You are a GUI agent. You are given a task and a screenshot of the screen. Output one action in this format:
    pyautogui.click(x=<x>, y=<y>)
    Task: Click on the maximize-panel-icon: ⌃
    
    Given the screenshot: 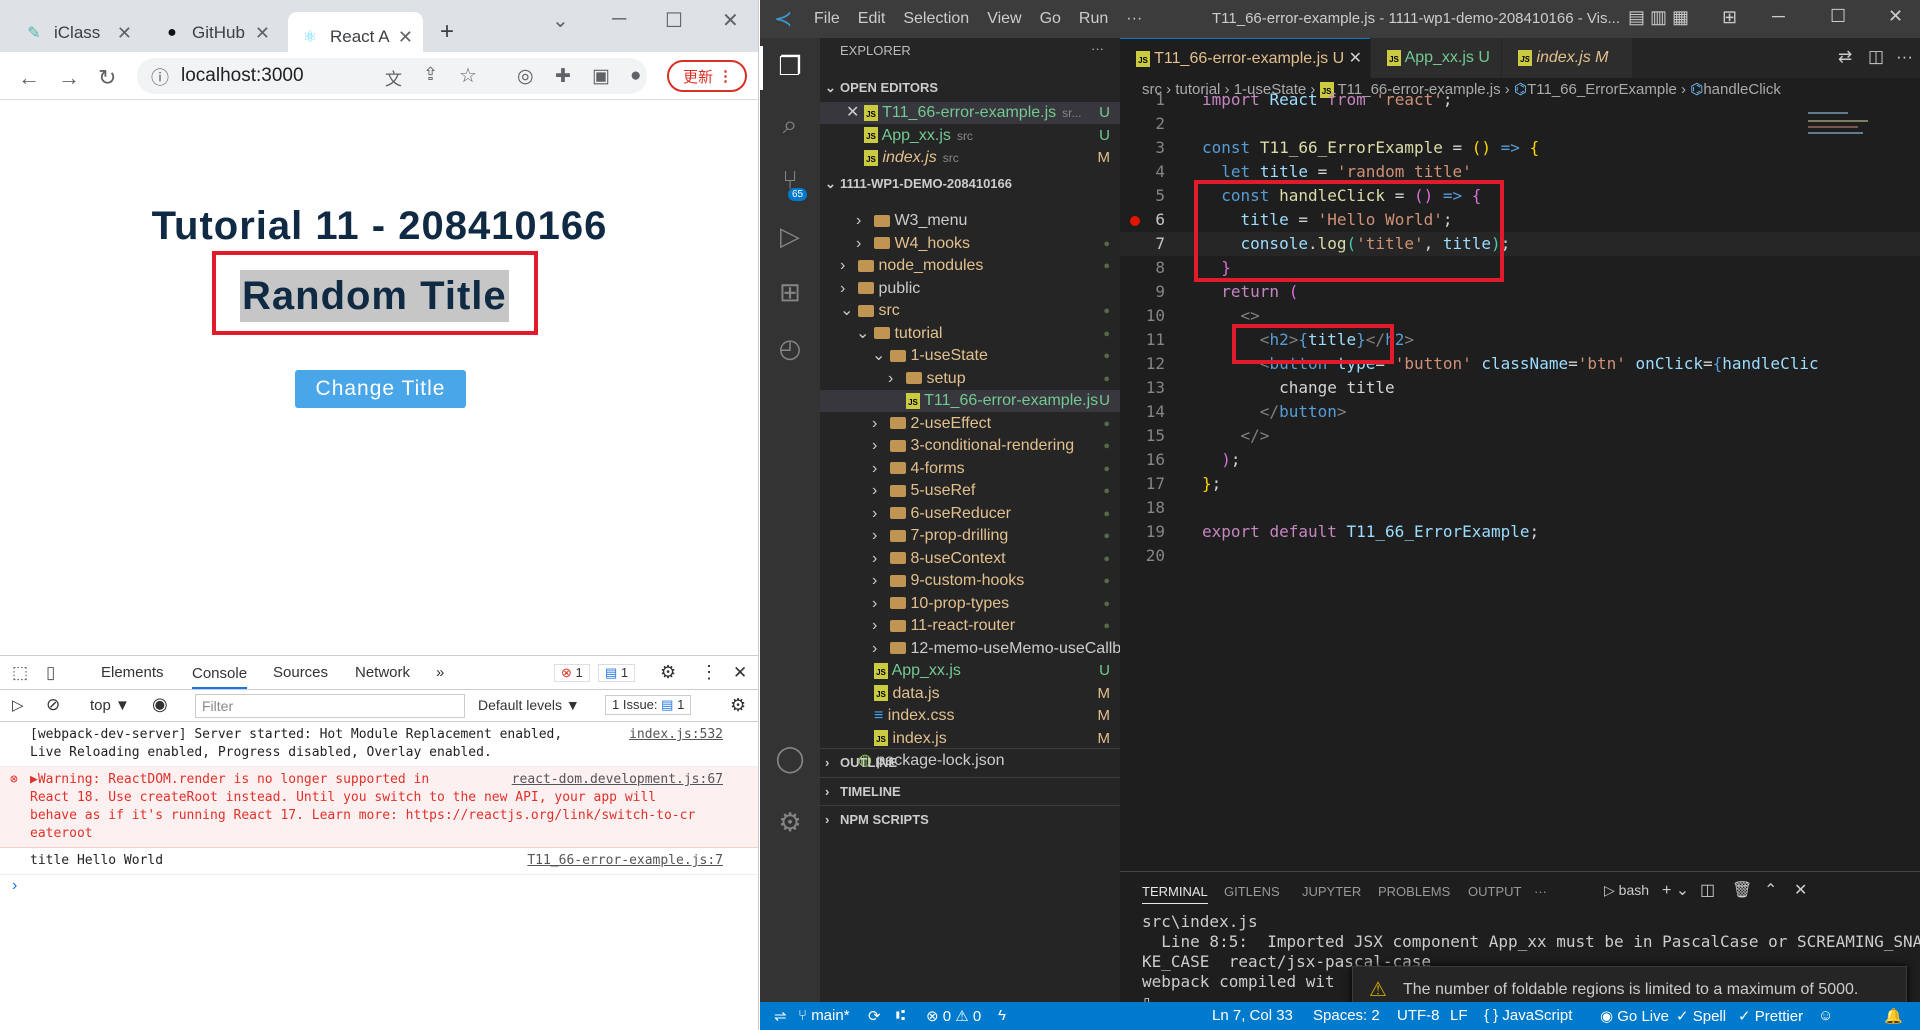 What is the action you would take?
    pyautogui.click(x=1770, y=890)
    